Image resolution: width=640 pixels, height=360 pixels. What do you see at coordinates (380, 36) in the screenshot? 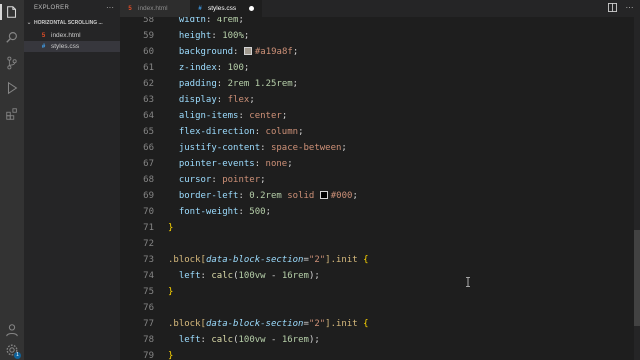
I see `code-line: 59 height: 100%;` at bounding box center [380, 36].